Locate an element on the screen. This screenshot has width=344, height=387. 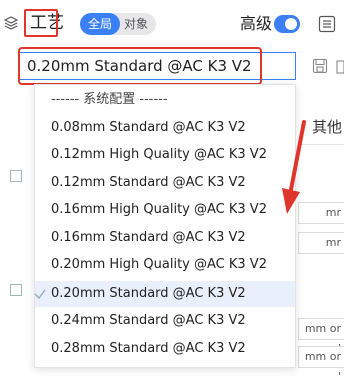
check-icon is located at coordinates (40, 294).